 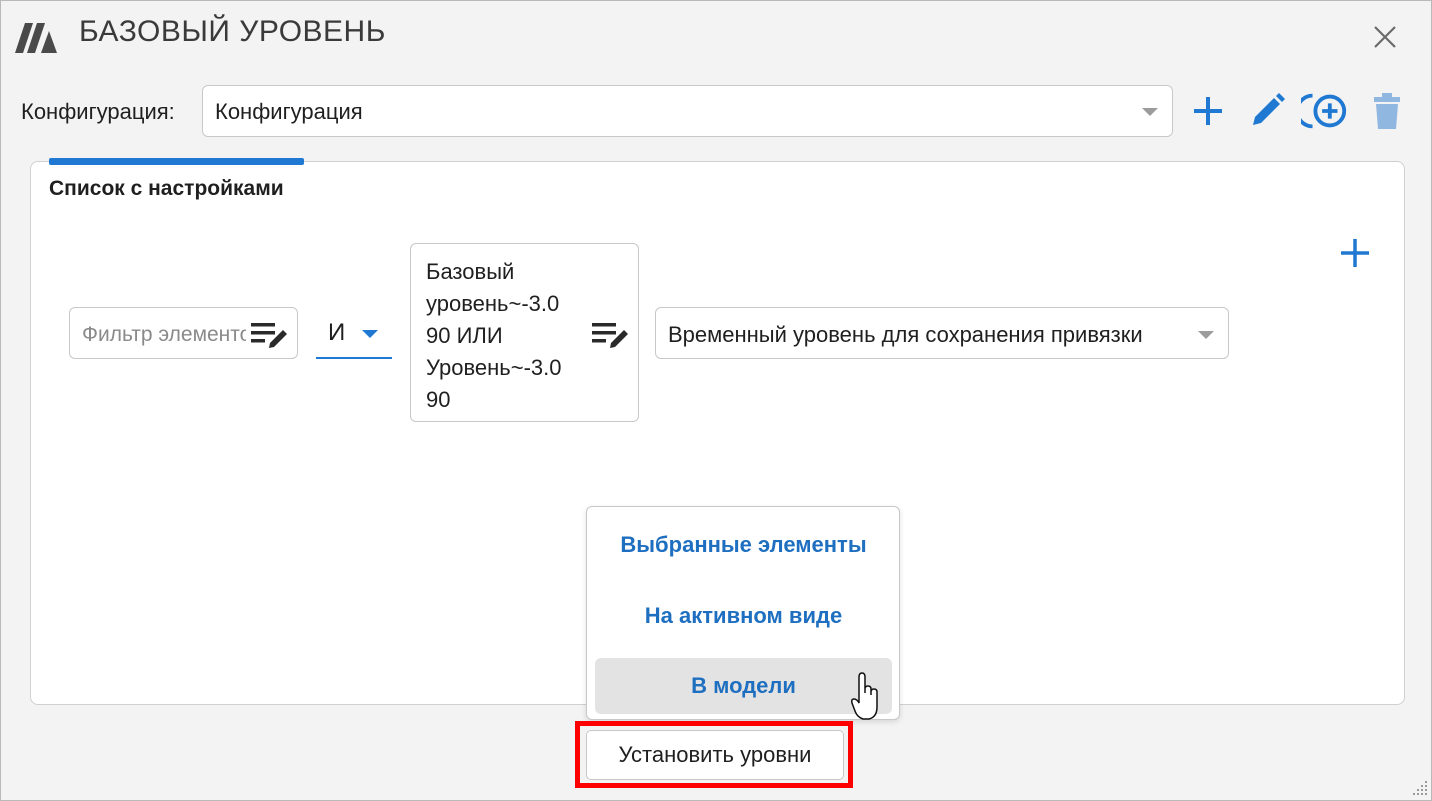 I want to click on pencil-icon, so click(x=1269, y=109).